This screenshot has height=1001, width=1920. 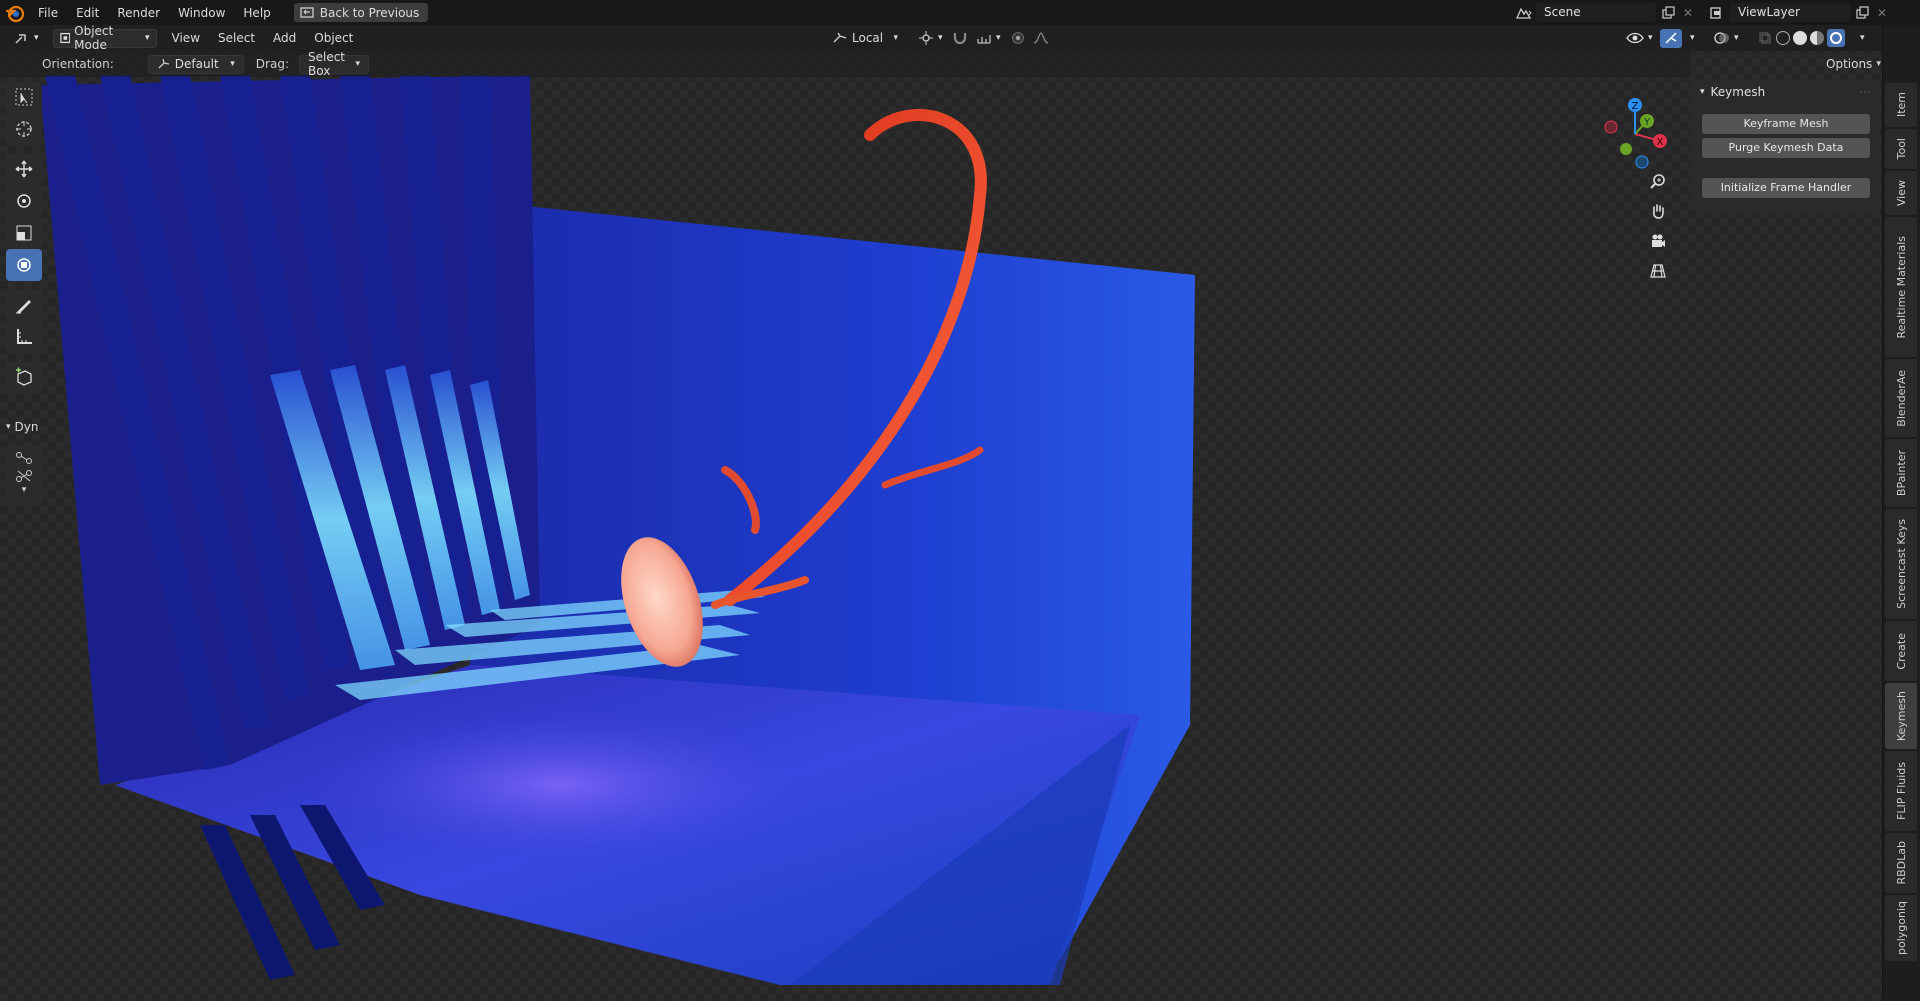 What do you see at coordinates (256, 13) in the screenshot?
I see `menu-help: Help` at bounding box center [256, 13].